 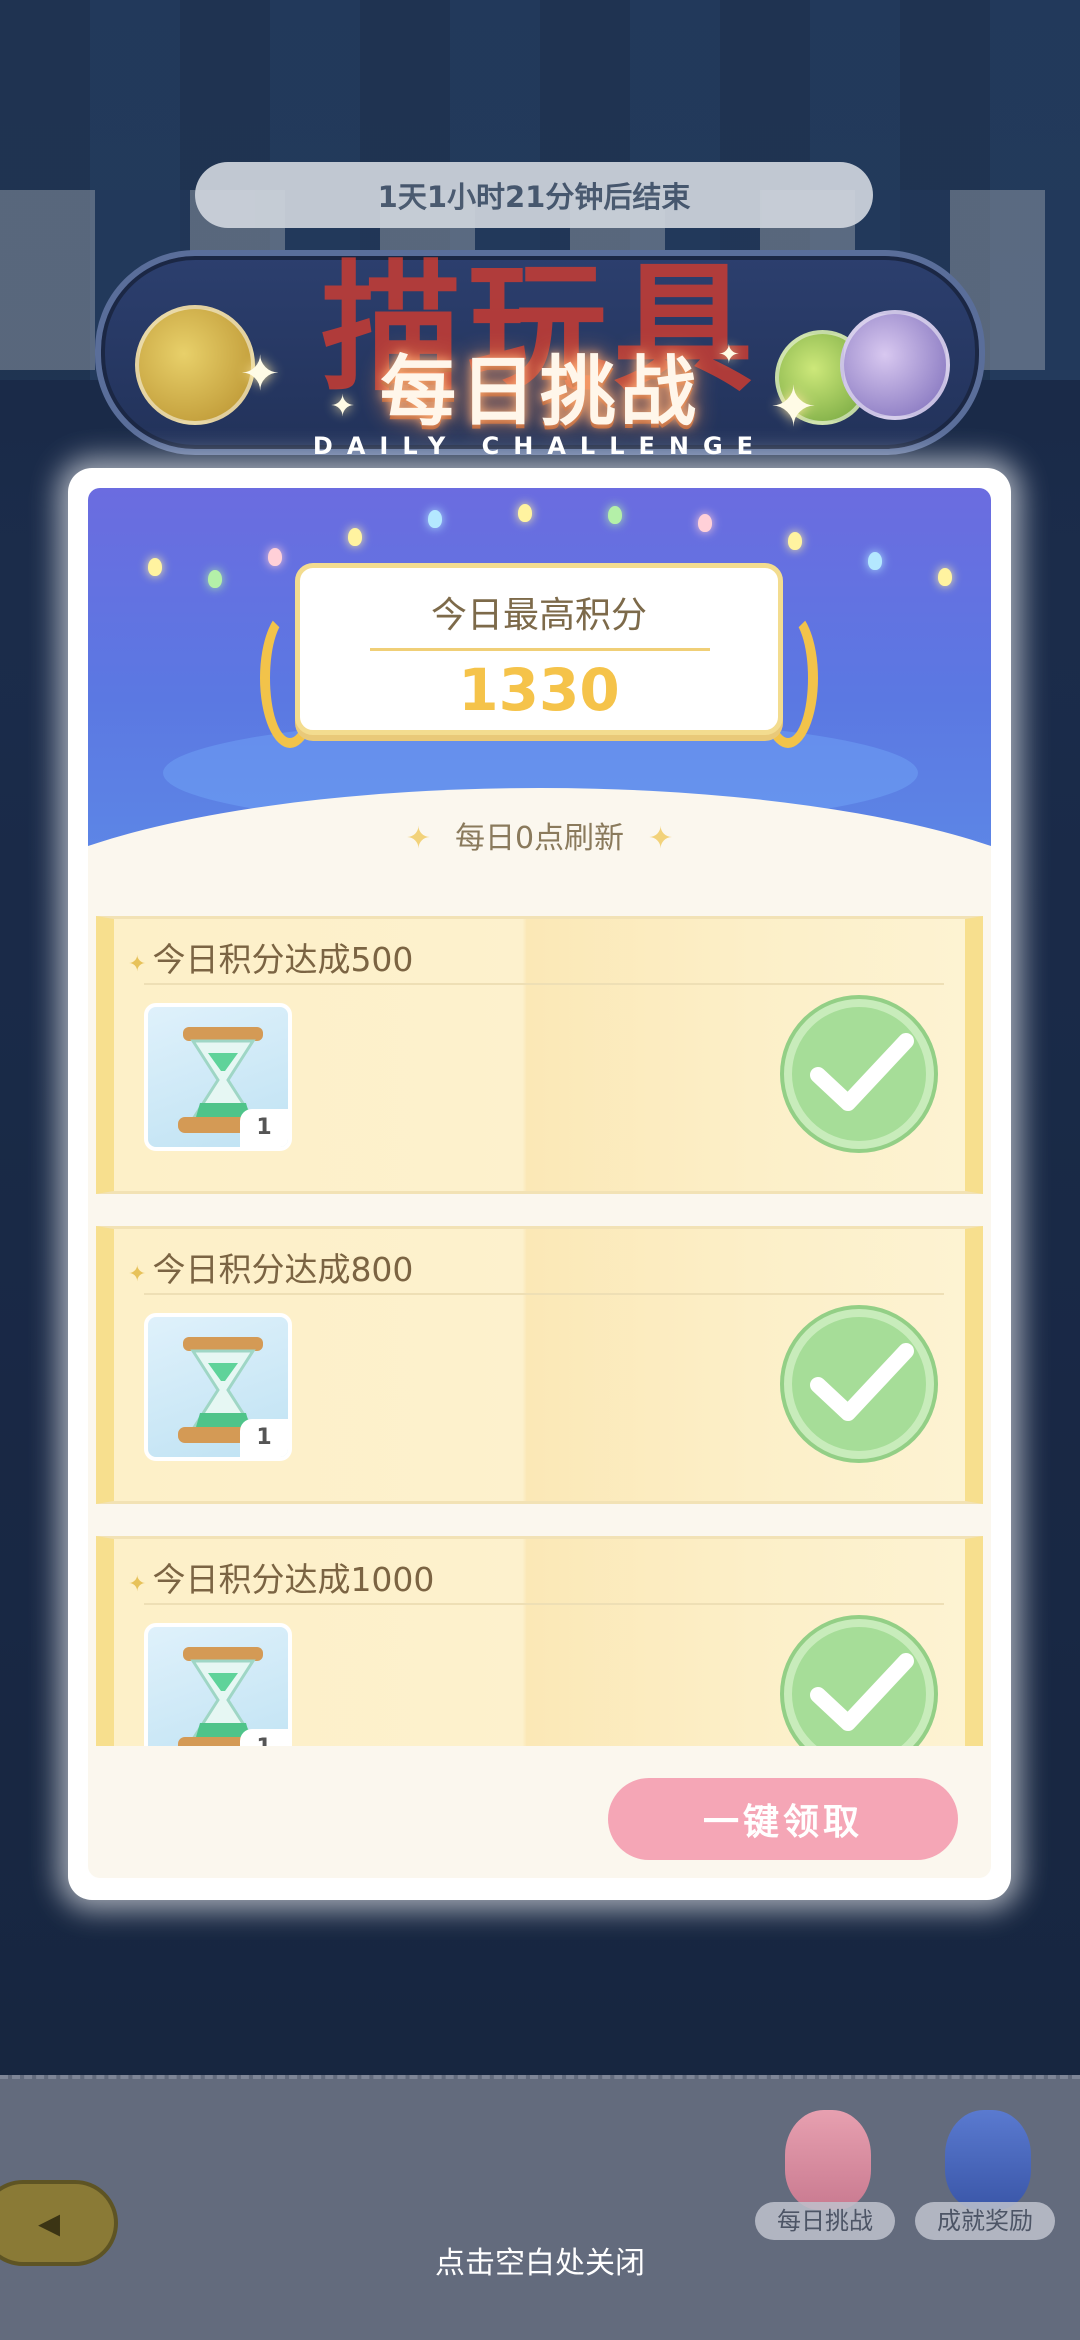 I want to click on task-title-text: 今日积分达成500, so click(x=283, y=959).